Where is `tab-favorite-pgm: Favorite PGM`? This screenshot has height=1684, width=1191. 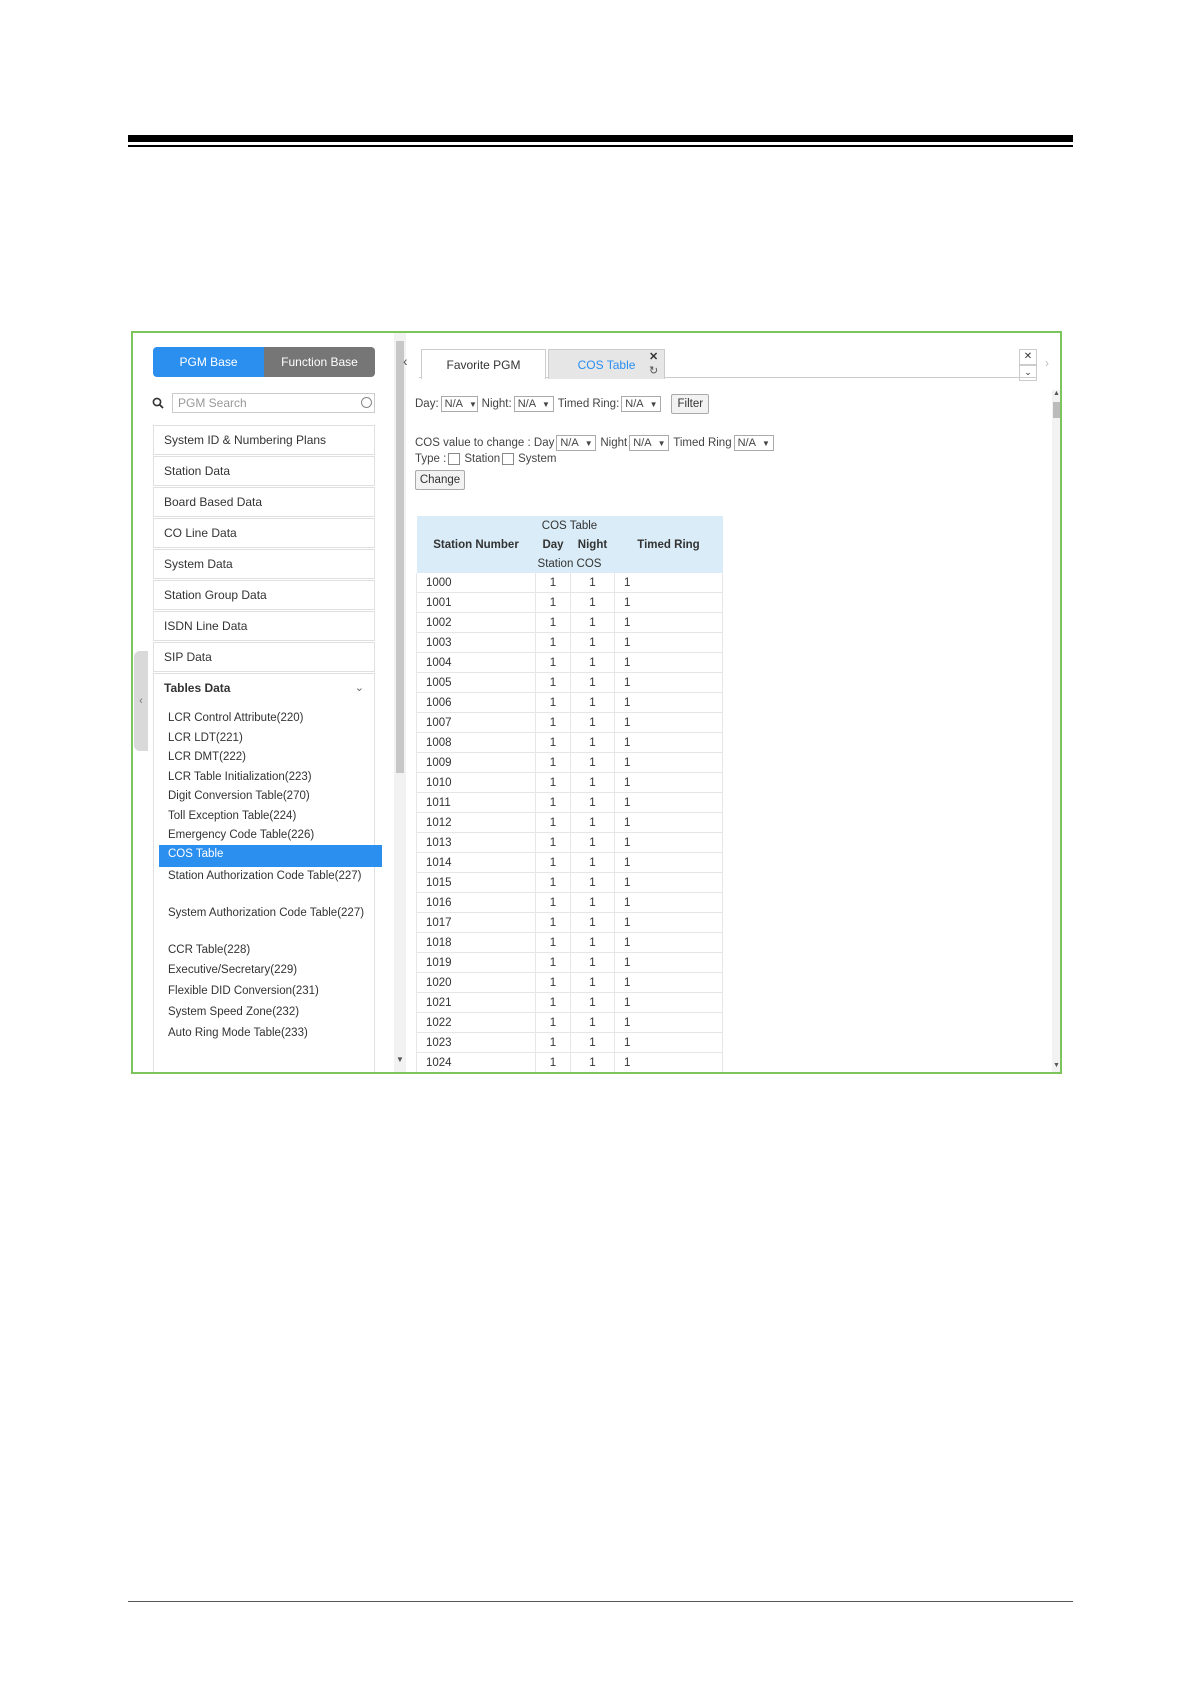
tab-favorite-pgm: Favorite PGM is located at coordinates (483, 364).